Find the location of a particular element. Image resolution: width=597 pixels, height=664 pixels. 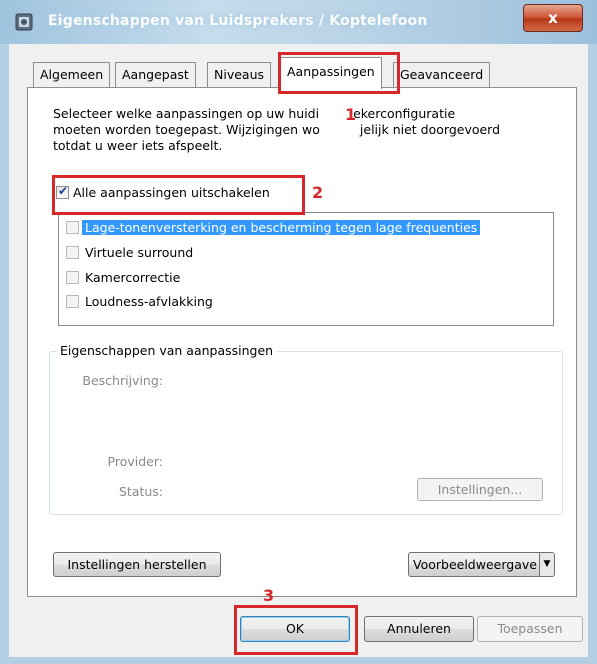

disable-all-label: Alle aanpassingen uitschakelen is located at coordinates (171, 192).